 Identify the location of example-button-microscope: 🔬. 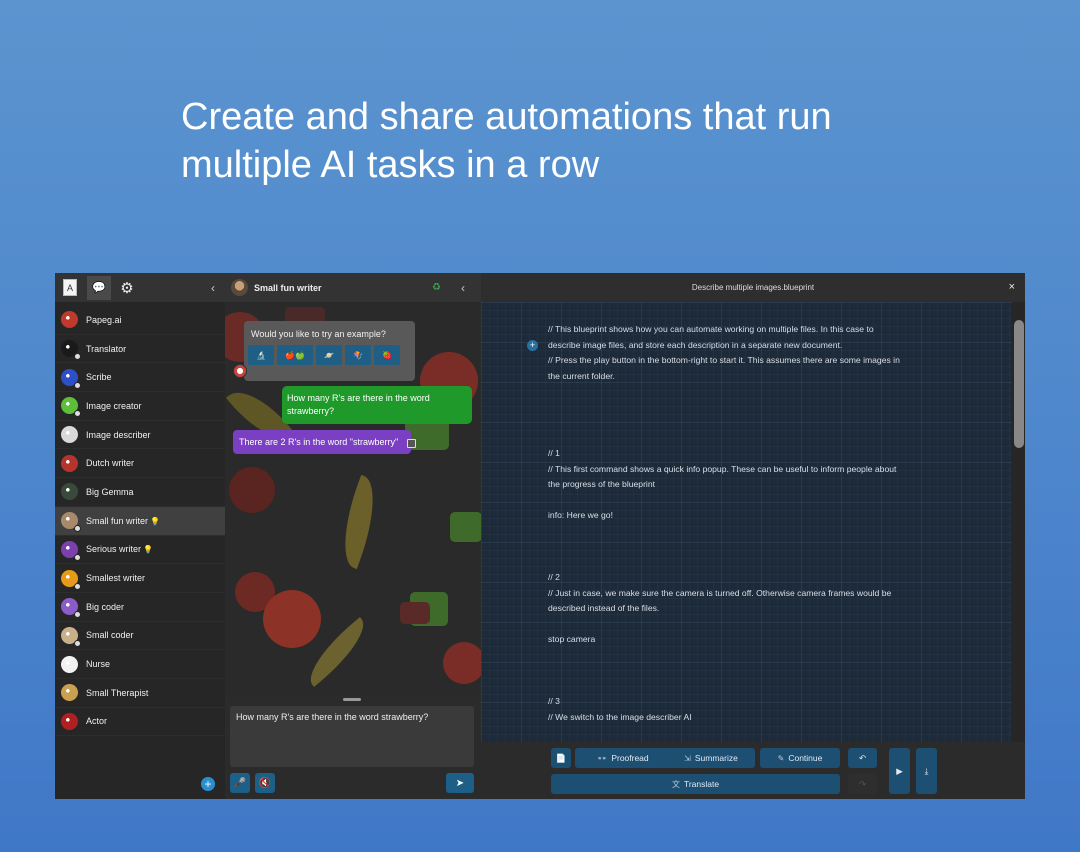
(261, 355).